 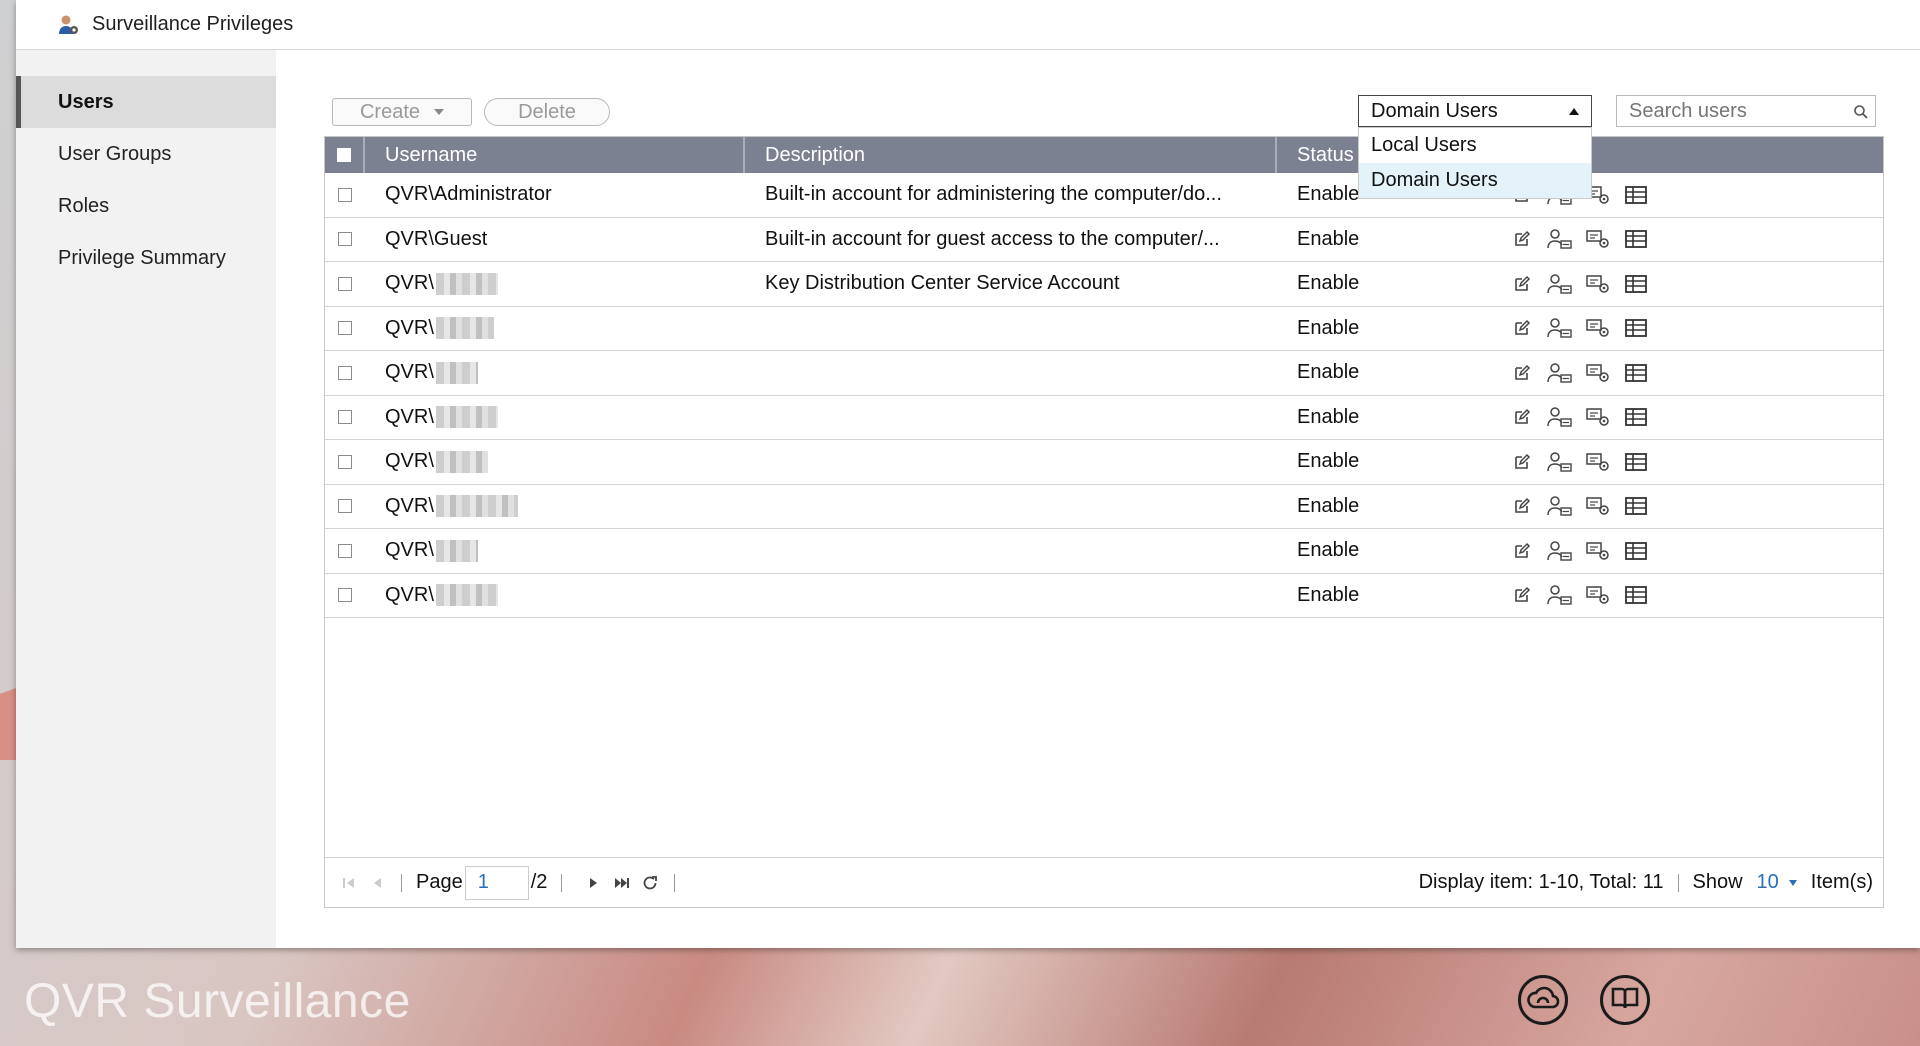 What do you see at coordinates (1011, 155) in the screenshot?
I see `column-header-description: Description` at bounding box center [1011, 155].